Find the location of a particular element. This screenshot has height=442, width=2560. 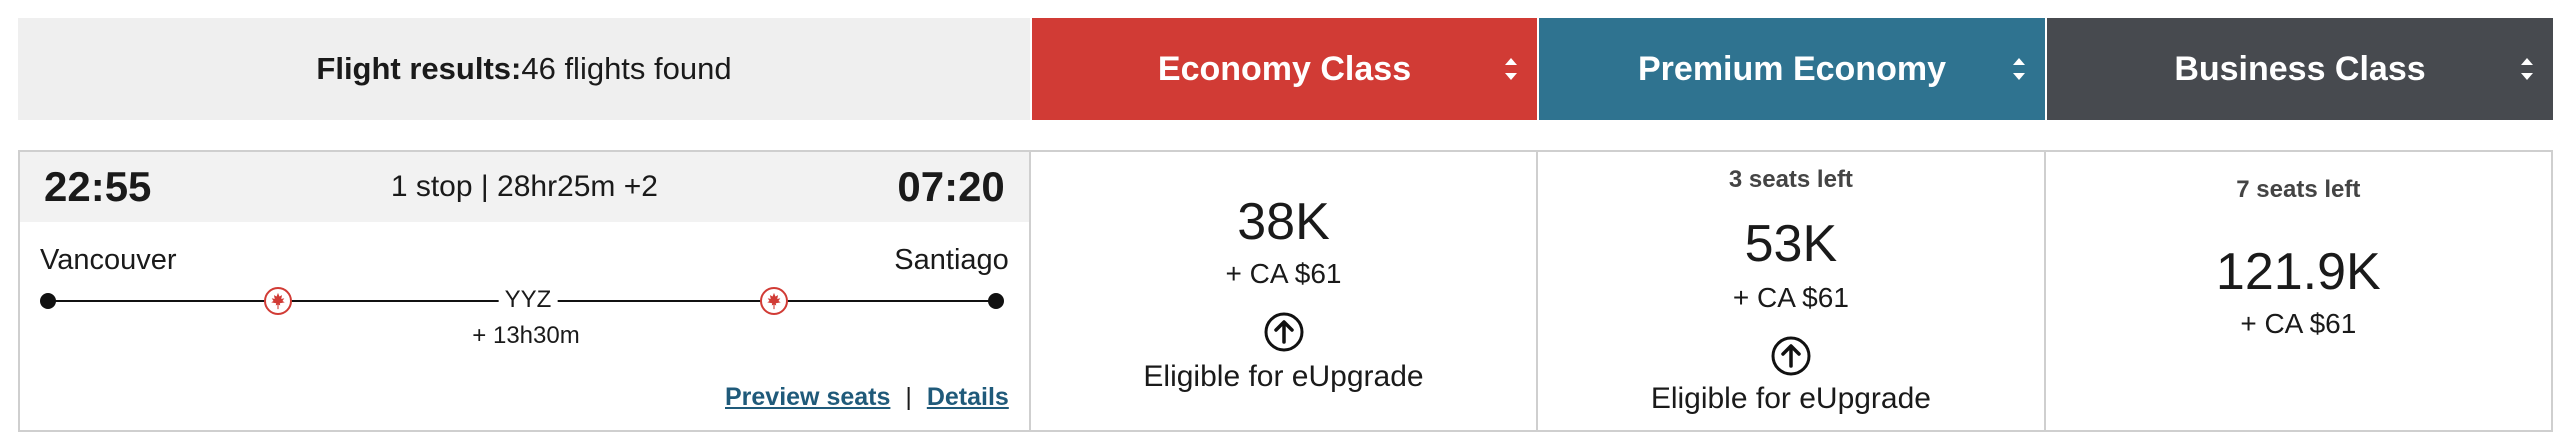

destination-dot is located at coordinates (996, 301).